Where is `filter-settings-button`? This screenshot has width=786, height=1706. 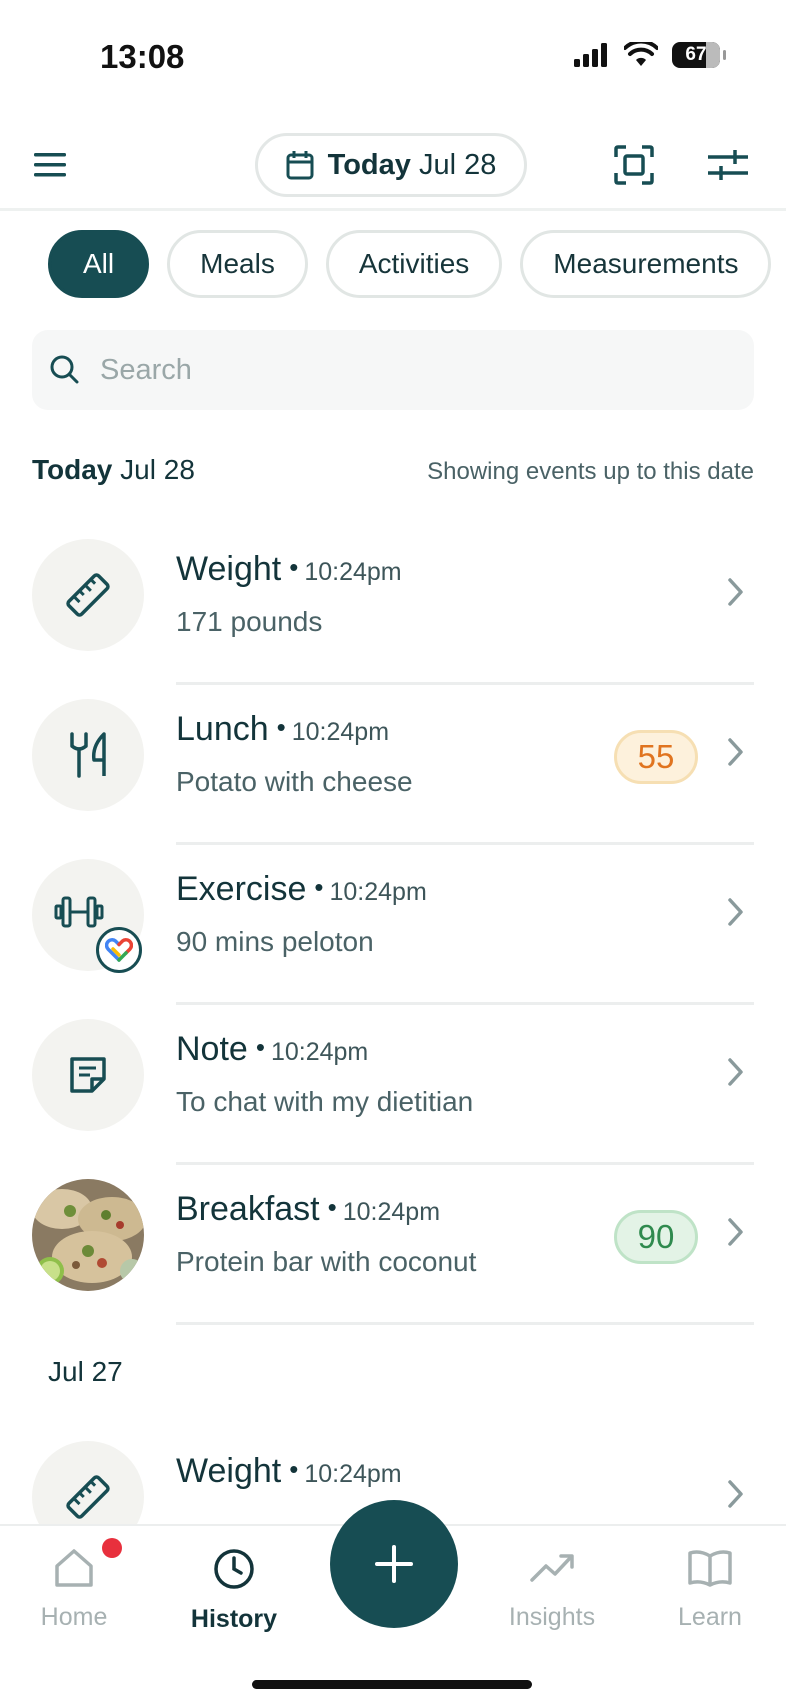 filter-settings-button is located at coordinates (730, 166).